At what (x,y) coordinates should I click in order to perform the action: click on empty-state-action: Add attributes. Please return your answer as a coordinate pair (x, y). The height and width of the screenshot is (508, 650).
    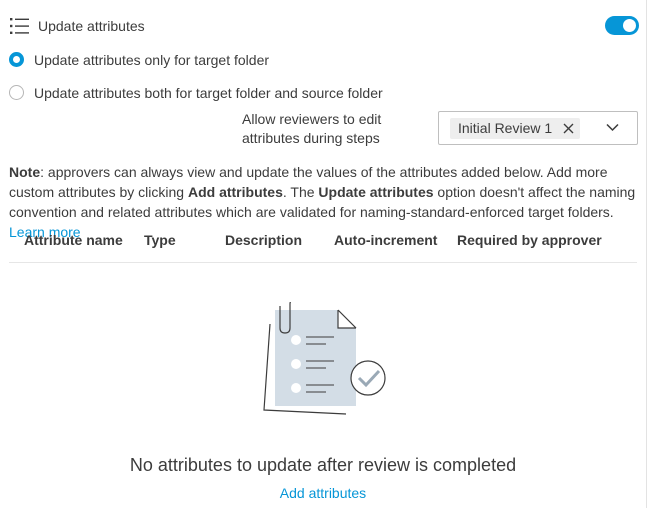
    Looking at the image, I should click on (323, 493).